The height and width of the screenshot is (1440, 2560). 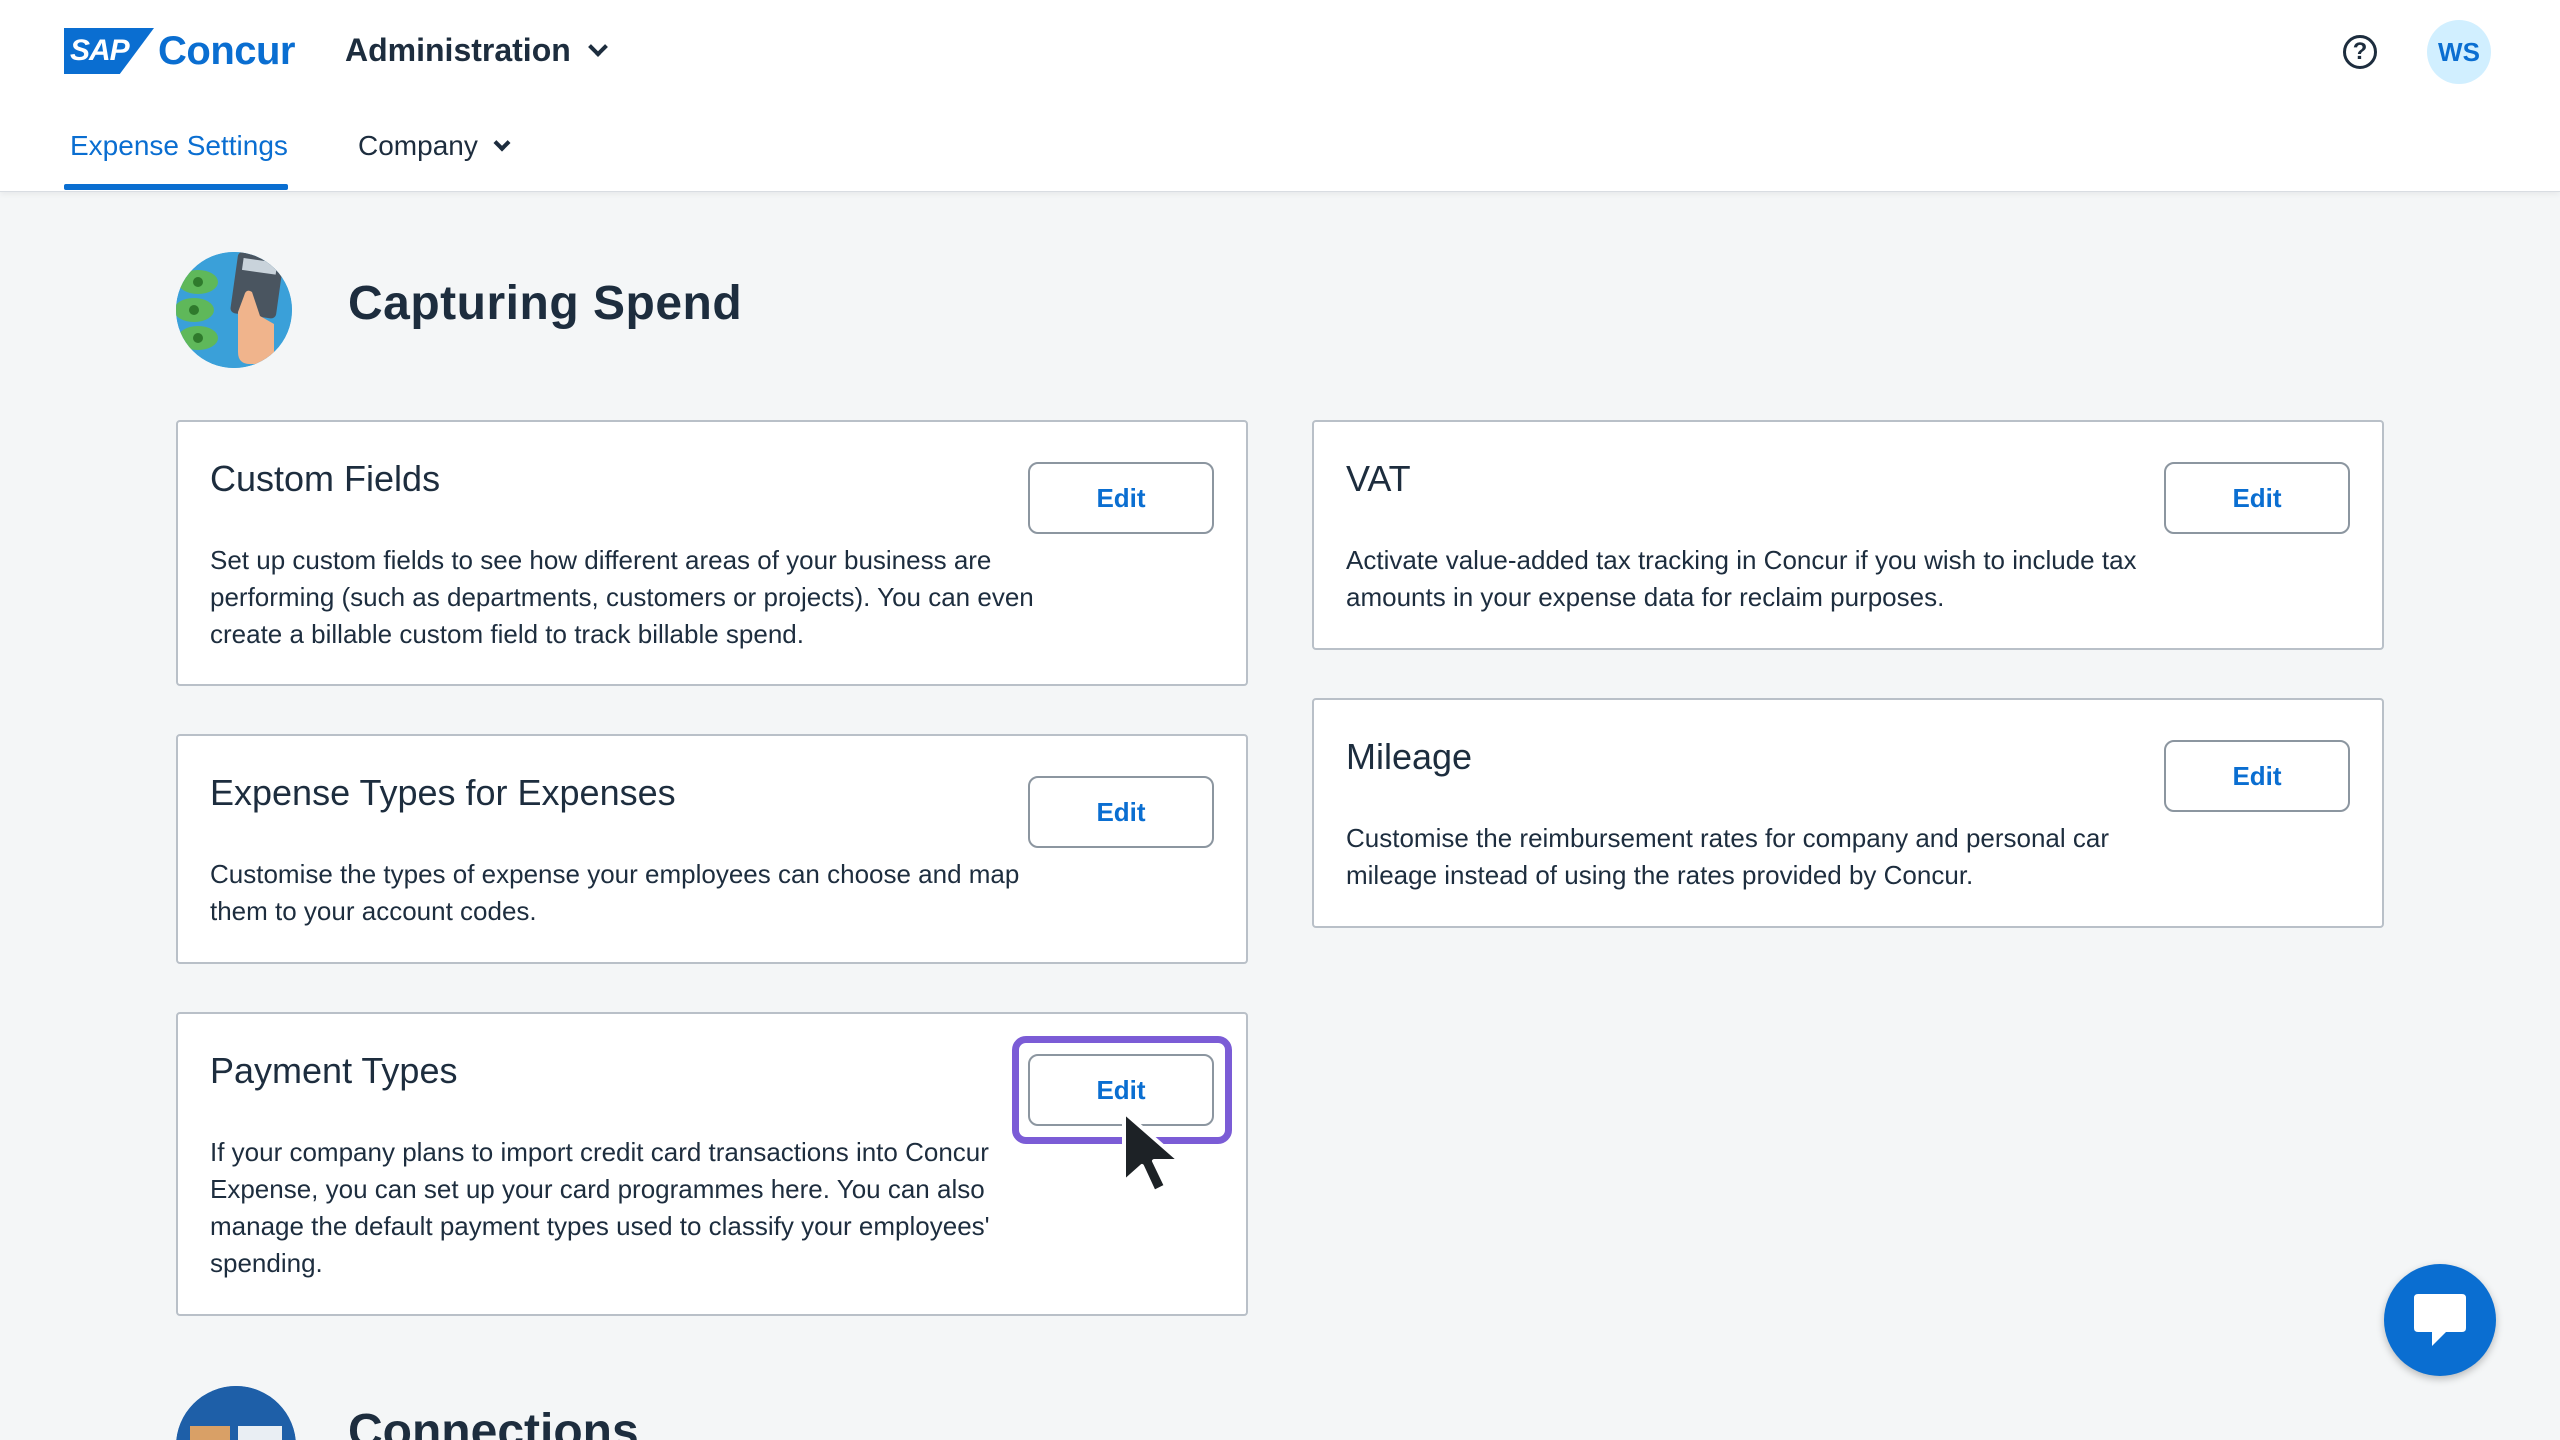 I want to click on section-title: Capturing Spend, so click(x=545, y=303).